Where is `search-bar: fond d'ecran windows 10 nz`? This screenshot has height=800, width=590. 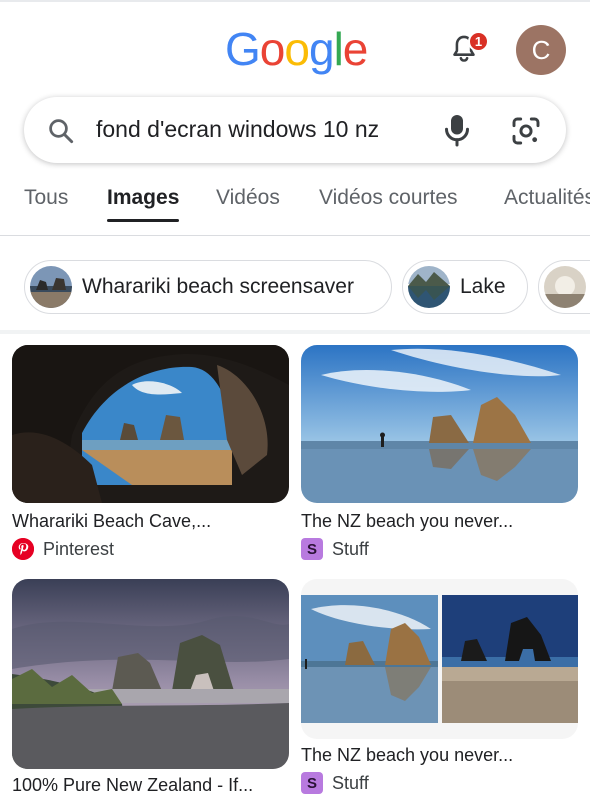 search-bar: fond d'ecran windows 10 nz is located at coordinates (295, 130).